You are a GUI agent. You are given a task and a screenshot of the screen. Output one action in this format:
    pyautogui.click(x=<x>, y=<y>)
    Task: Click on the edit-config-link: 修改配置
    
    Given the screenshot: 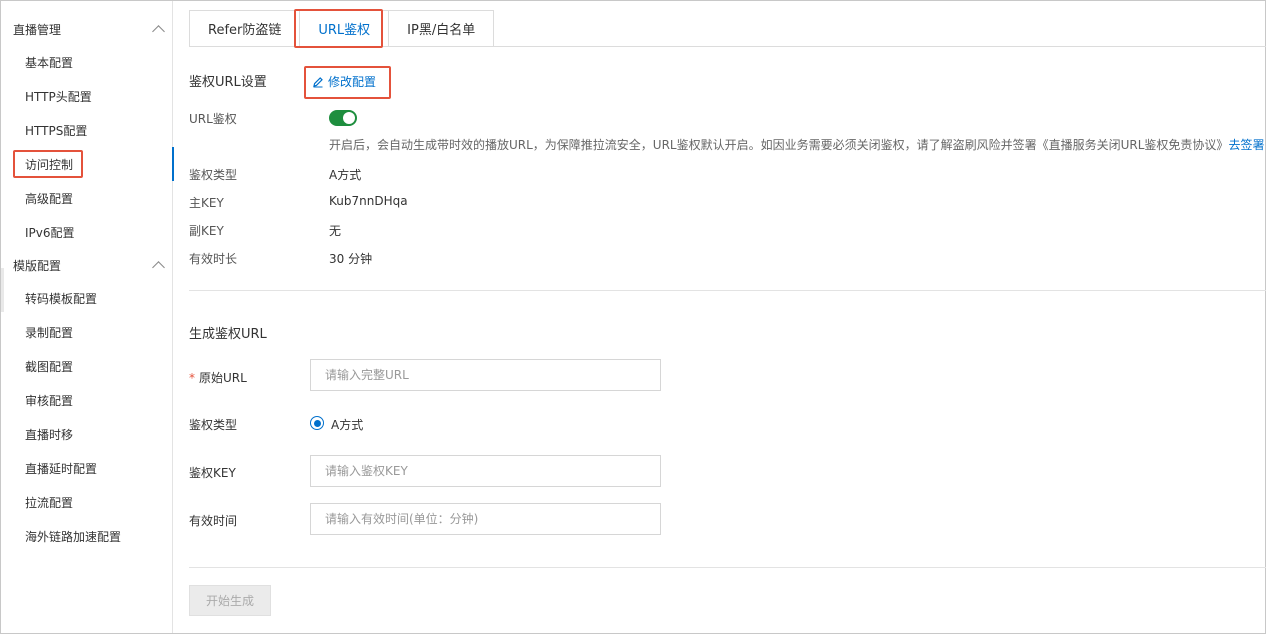 What is the action you would take?
    pyautogui.click(x=344, y=81)
    